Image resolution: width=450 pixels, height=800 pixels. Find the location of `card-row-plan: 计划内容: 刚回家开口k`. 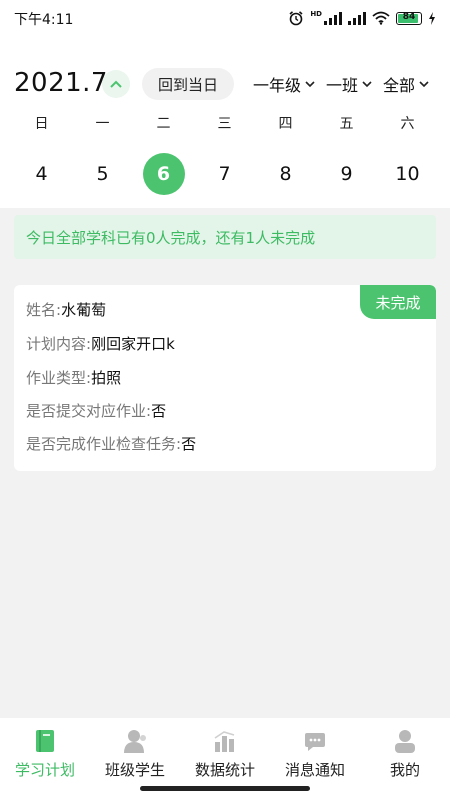

card-row-plan: 计划内容: 刚回家开口k is located at coordinates (100, 343).